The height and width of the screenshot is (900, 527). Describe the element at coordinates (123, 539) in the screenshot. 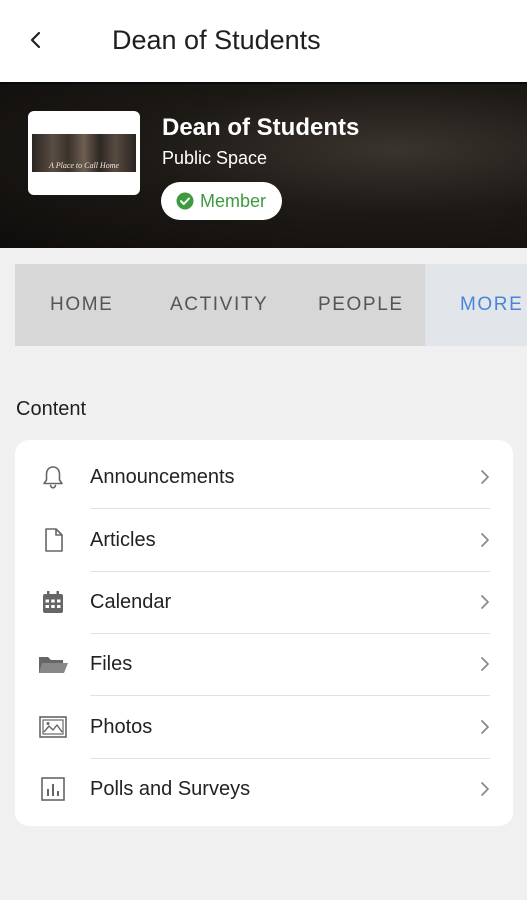

I see `list-item-label: Articles` at that location.